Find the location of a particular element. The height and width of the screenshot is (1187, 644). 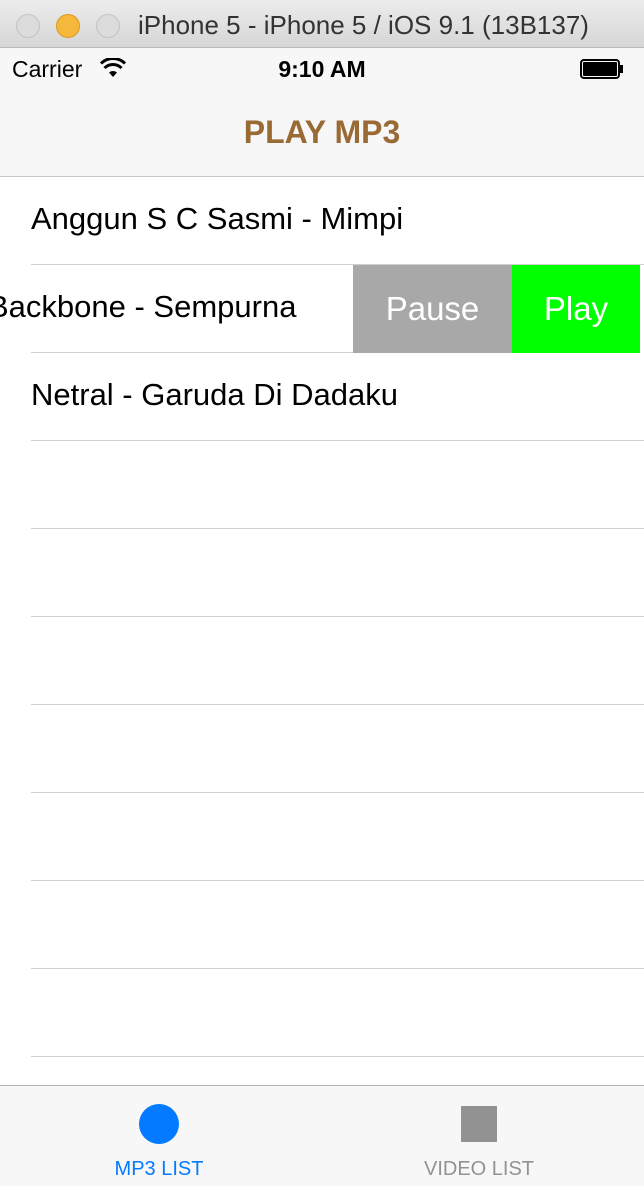

tab-mp3-list: MP3 LIST is located at coordinates (159, 1136).